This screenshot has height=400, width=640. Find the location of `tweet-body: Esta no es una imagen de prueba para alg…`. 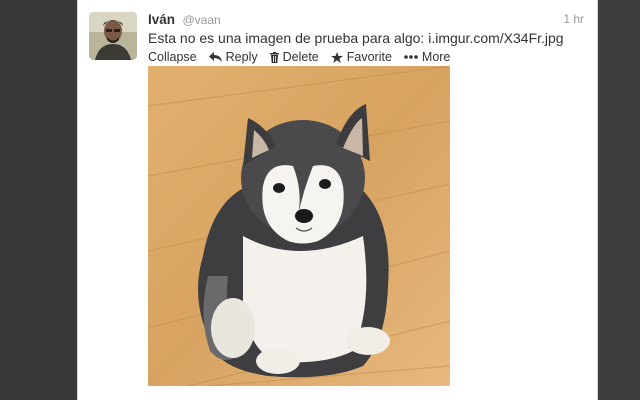

tweet-body: Esta no es una imagen de prueba para alg… is located at coordinates (288, 38).